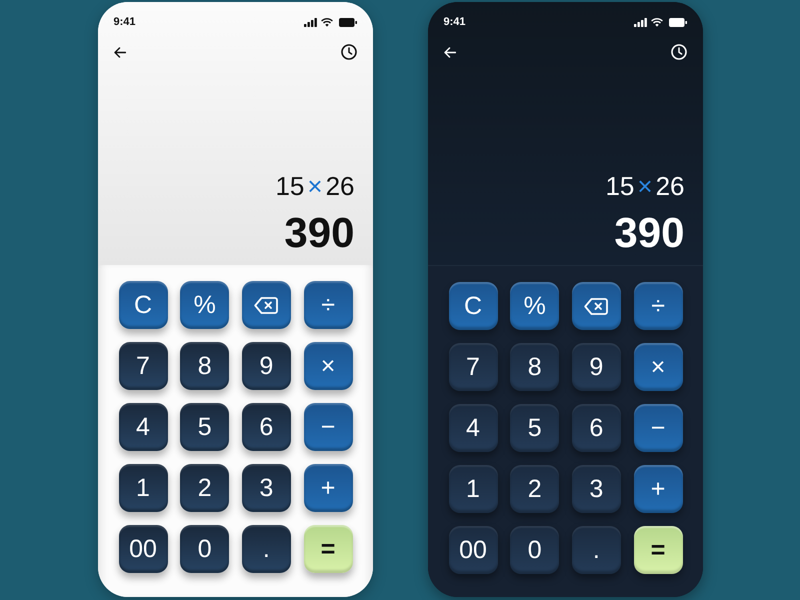 The image size is (800, 600). Describe the element at coordinates (348, 52) in the screenshot. I see `clock-icon` at that location.